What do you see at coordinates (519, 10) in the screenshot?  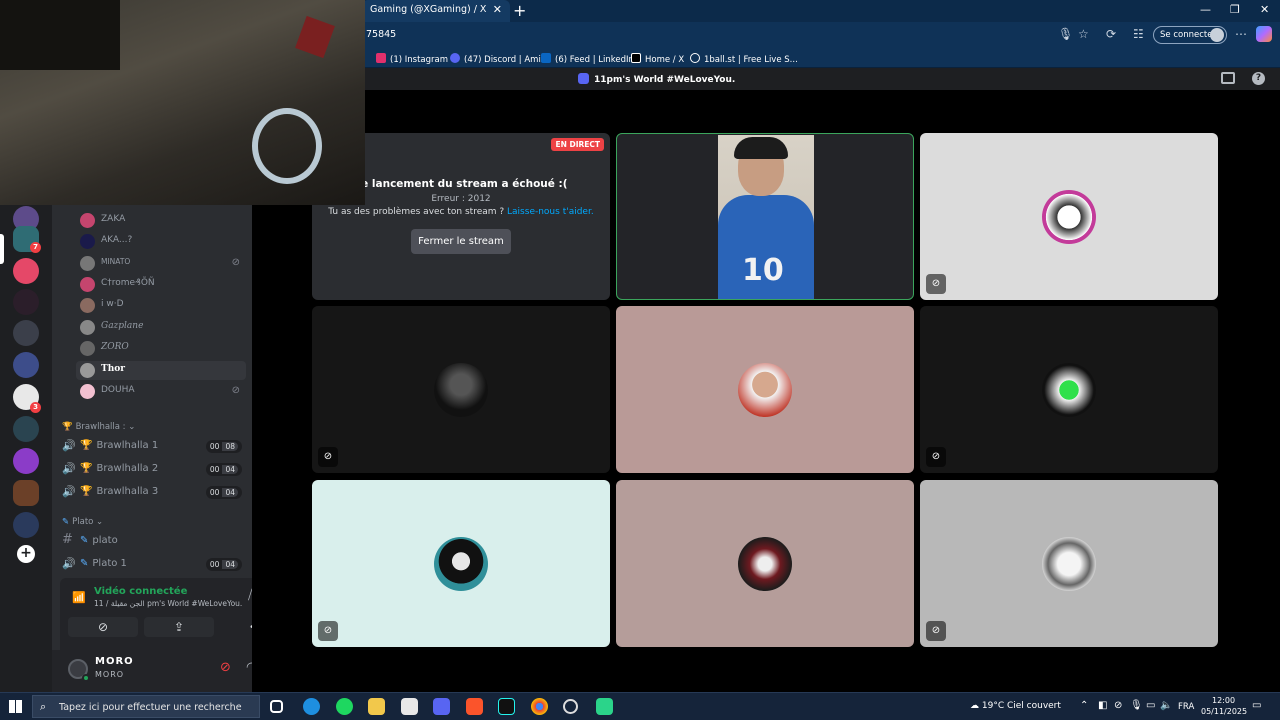 I see `new-tab-button: +` at bounding box center [519, 10].